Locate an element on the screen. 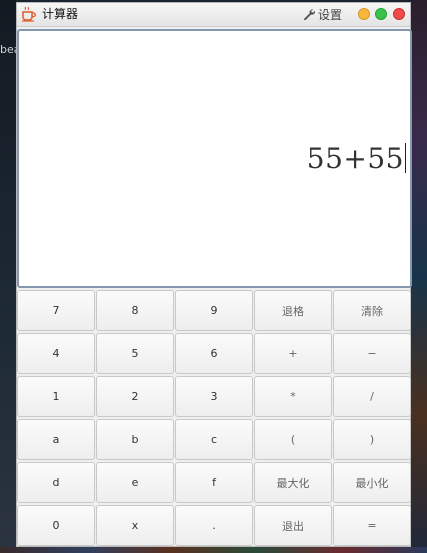  maximize-key: 最大化 is located at coordinates (293, 482).